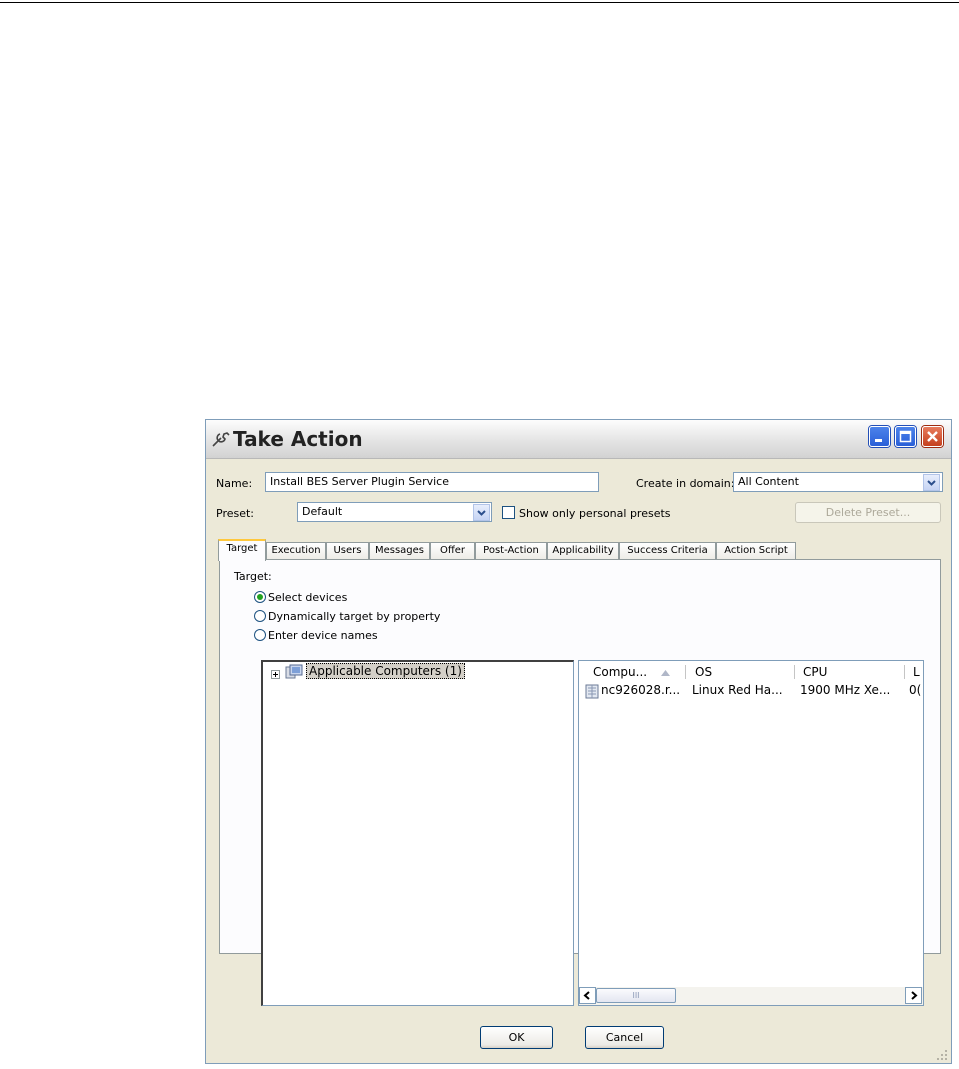  What do you see at coordinates (347, 551) in the screenshot?
I see `tab-users: Users` at bounding box center [347, 551].